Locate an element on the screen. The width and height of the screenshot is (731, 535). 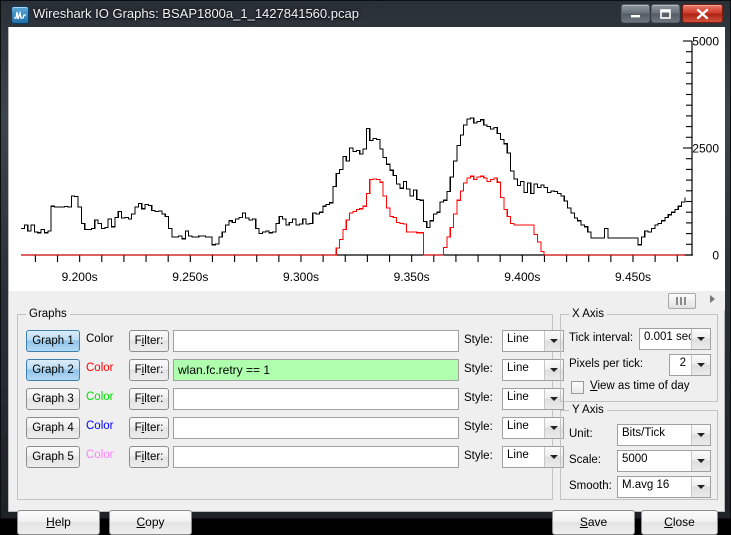
smooth-value: M.avg 16 is located at coordinates (646, 485).